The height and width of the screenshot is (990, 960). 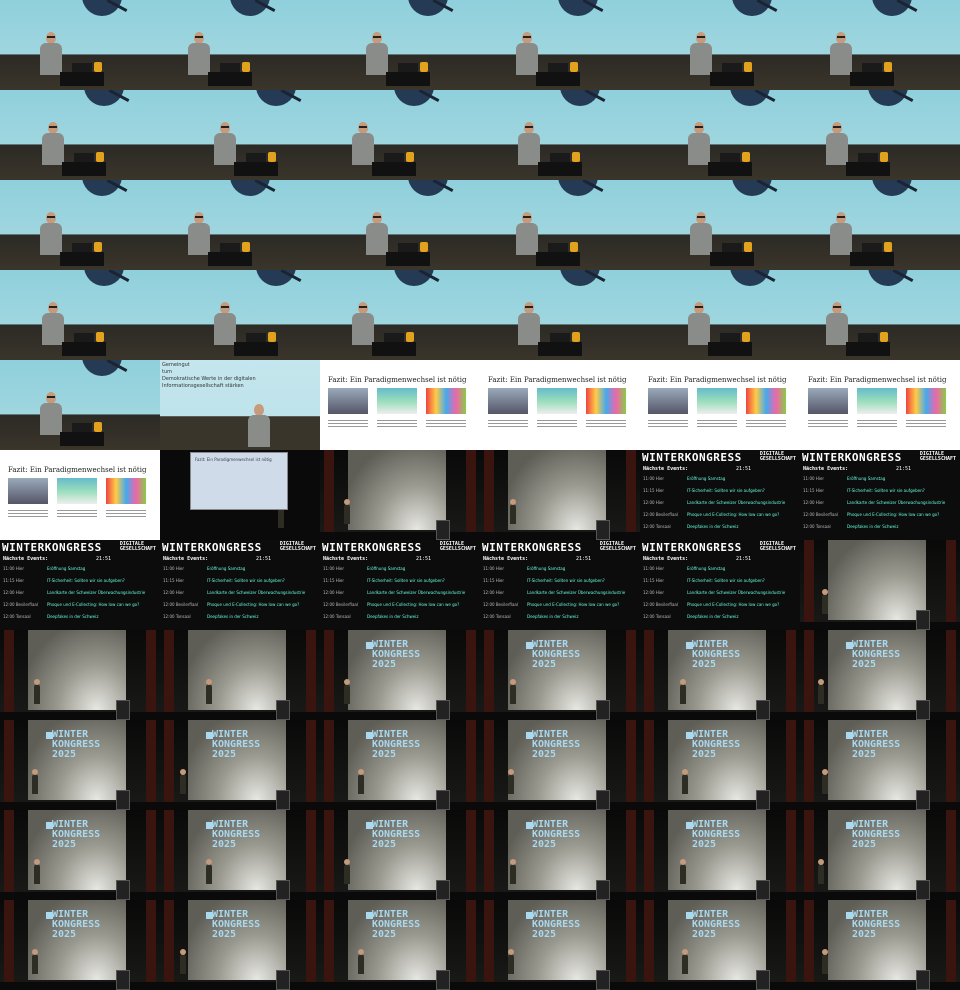 What do you see at coordinates (458, 547) in the screenshot?
I see `board-brand-right: DIGITALE GESELLSCHAFT` at bounding box center [458, 547].